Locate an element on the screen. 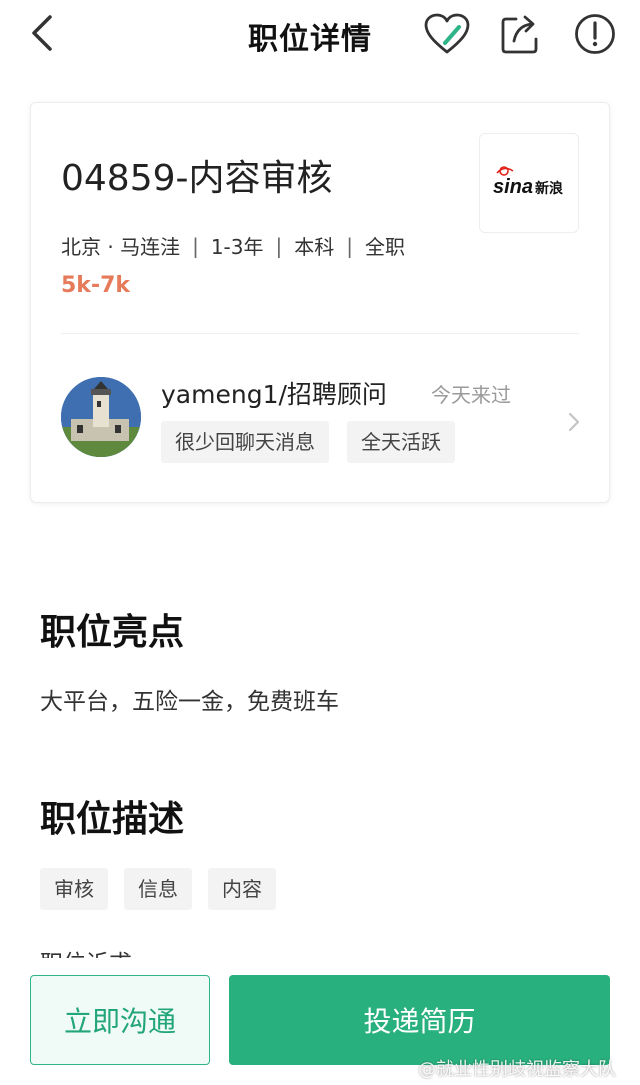 This screenshot has width=640, height=1085. sina-logo-text: sina is located at coordinates (513, 187).